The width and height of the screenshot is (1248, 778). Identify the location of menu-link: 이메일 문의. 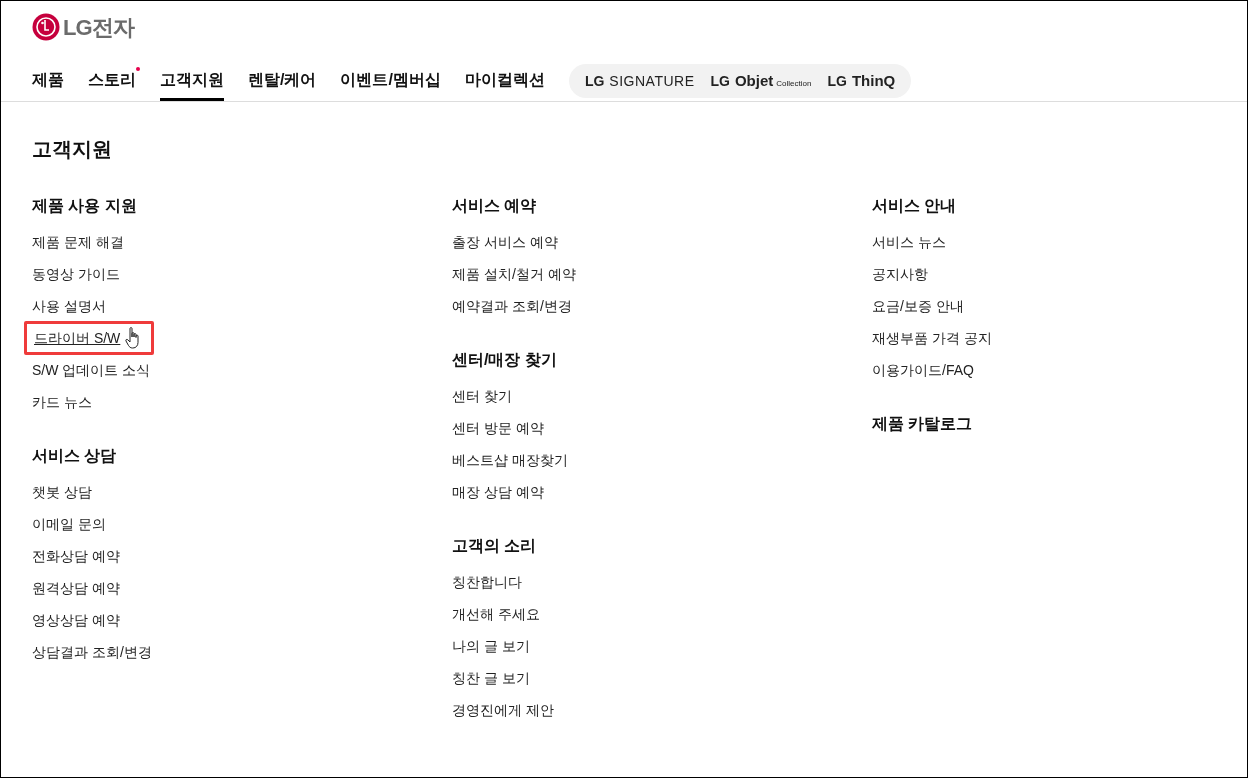
(69, 524).